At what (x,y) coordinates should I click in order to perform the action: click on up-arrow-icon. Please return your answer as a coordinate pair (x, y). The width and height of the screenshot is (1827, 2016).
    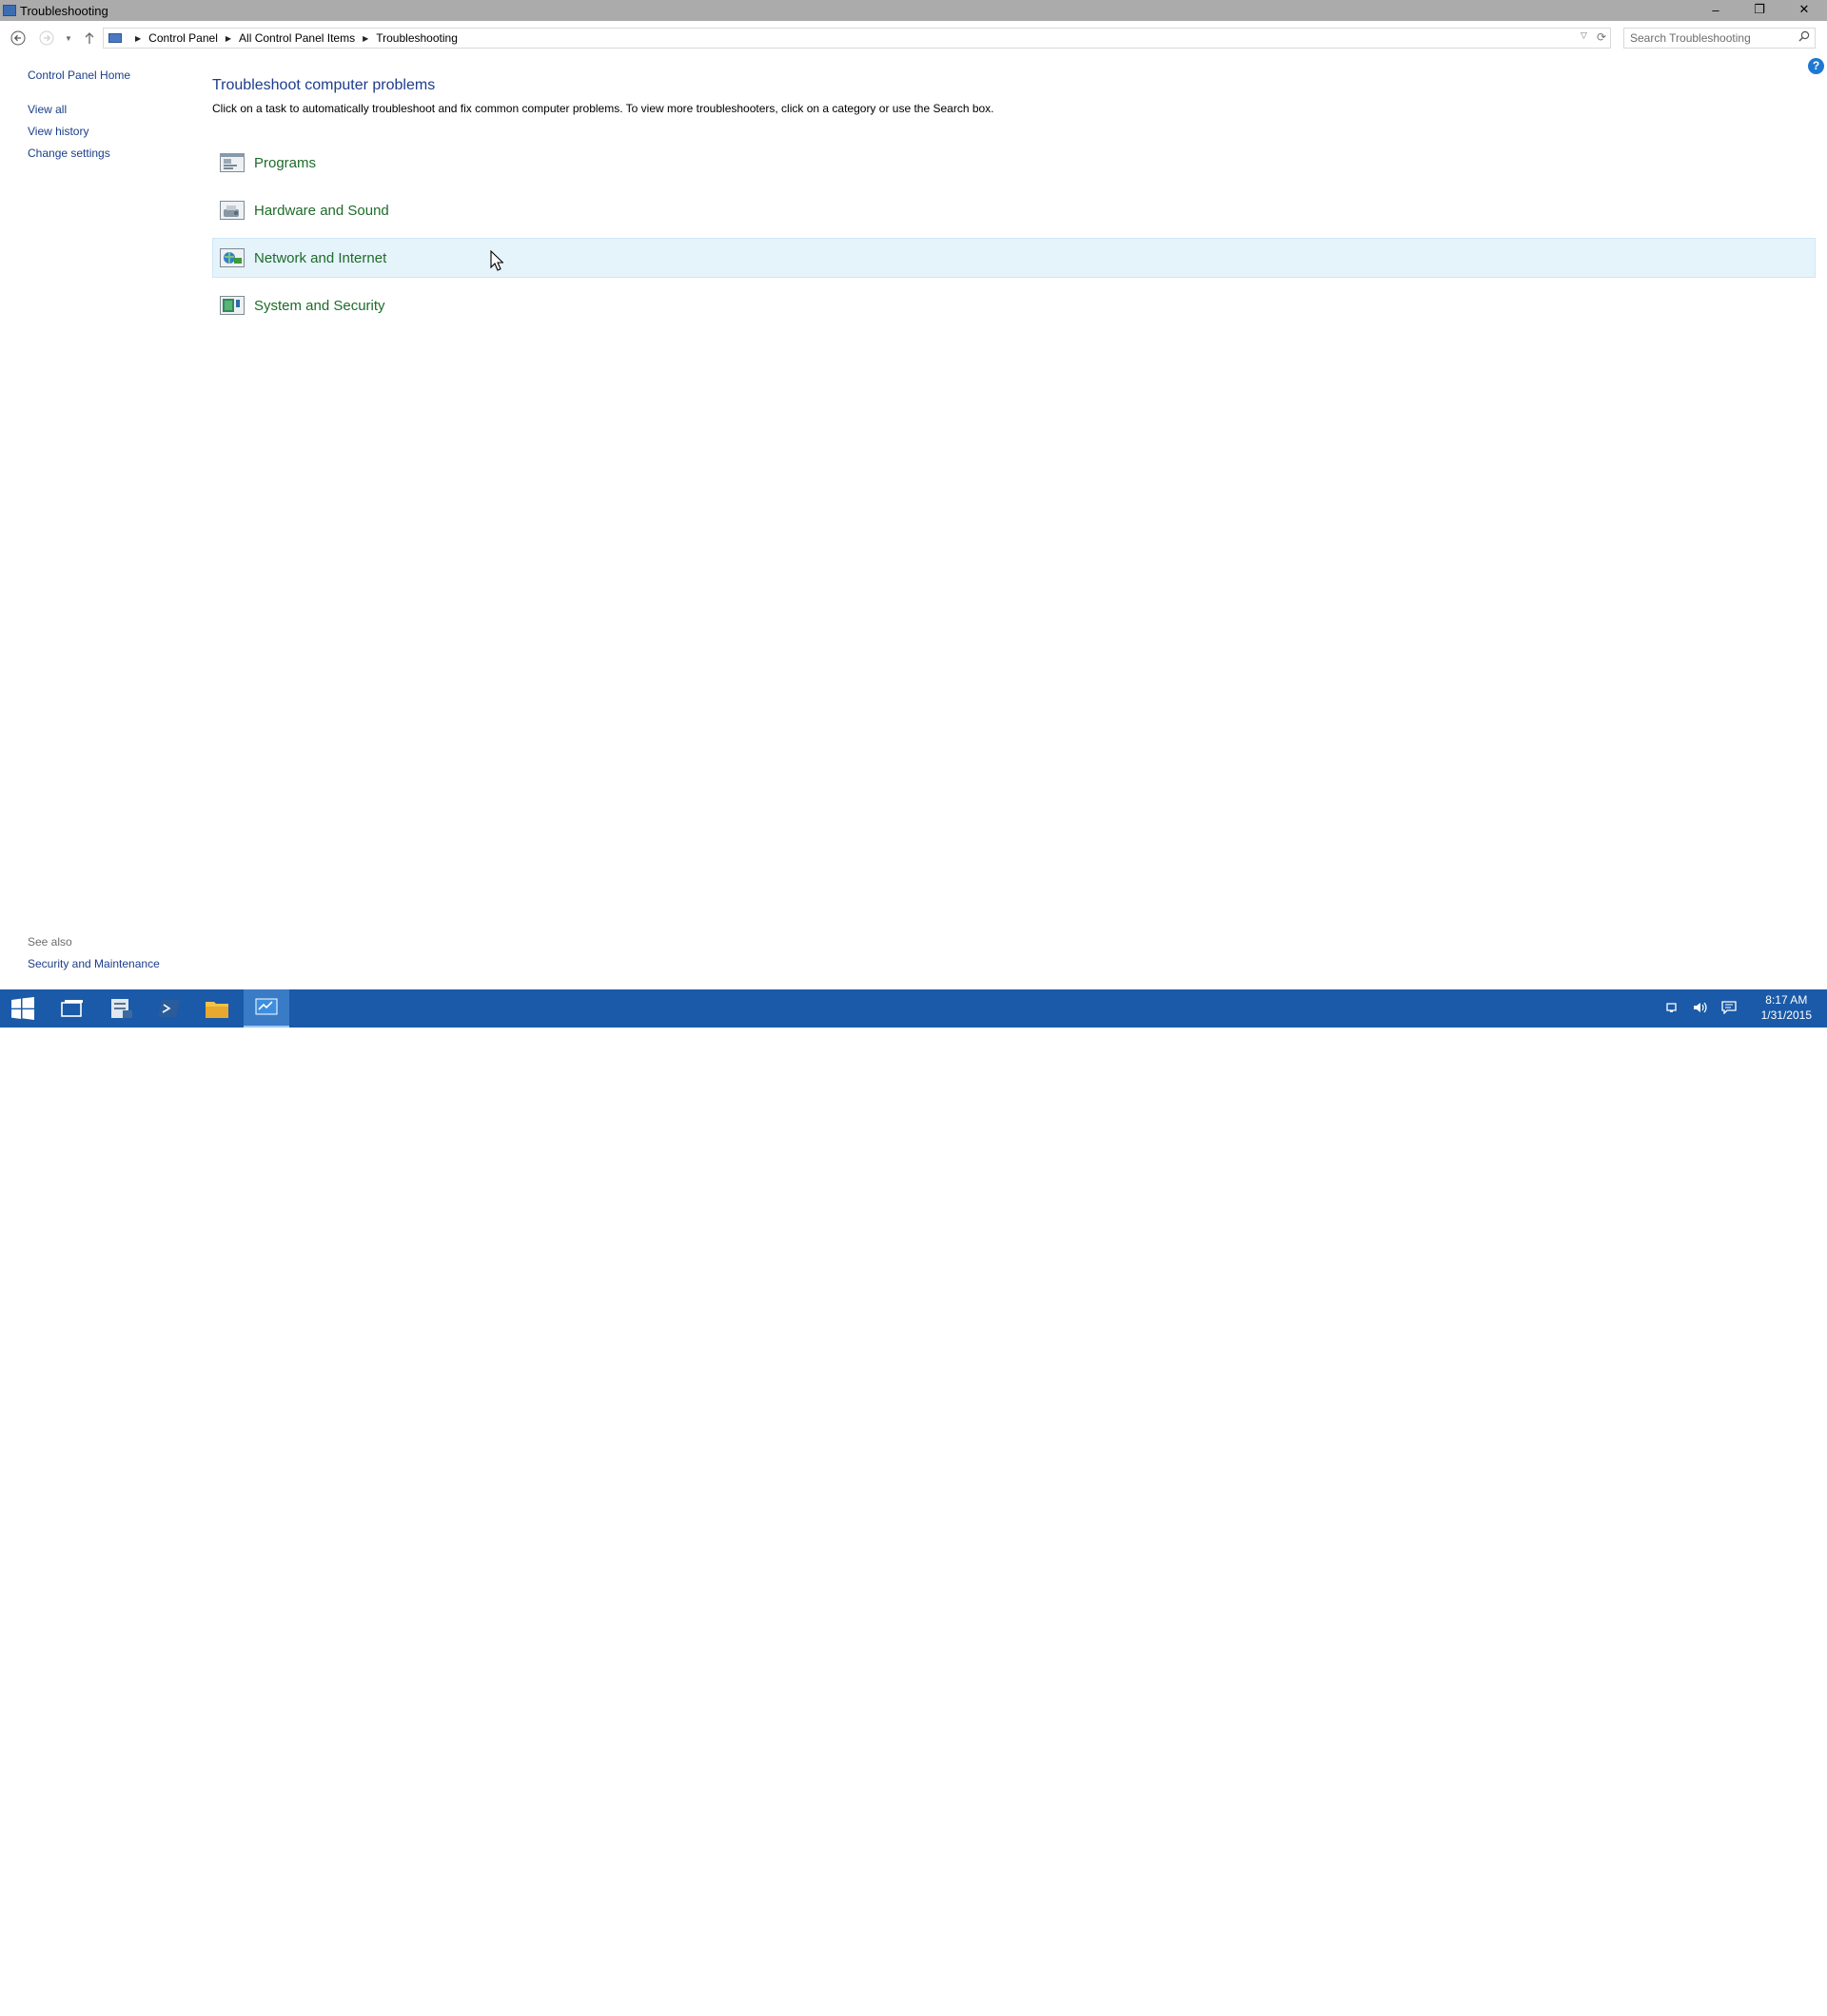
    Looking at the image, I should click on (89, 38).